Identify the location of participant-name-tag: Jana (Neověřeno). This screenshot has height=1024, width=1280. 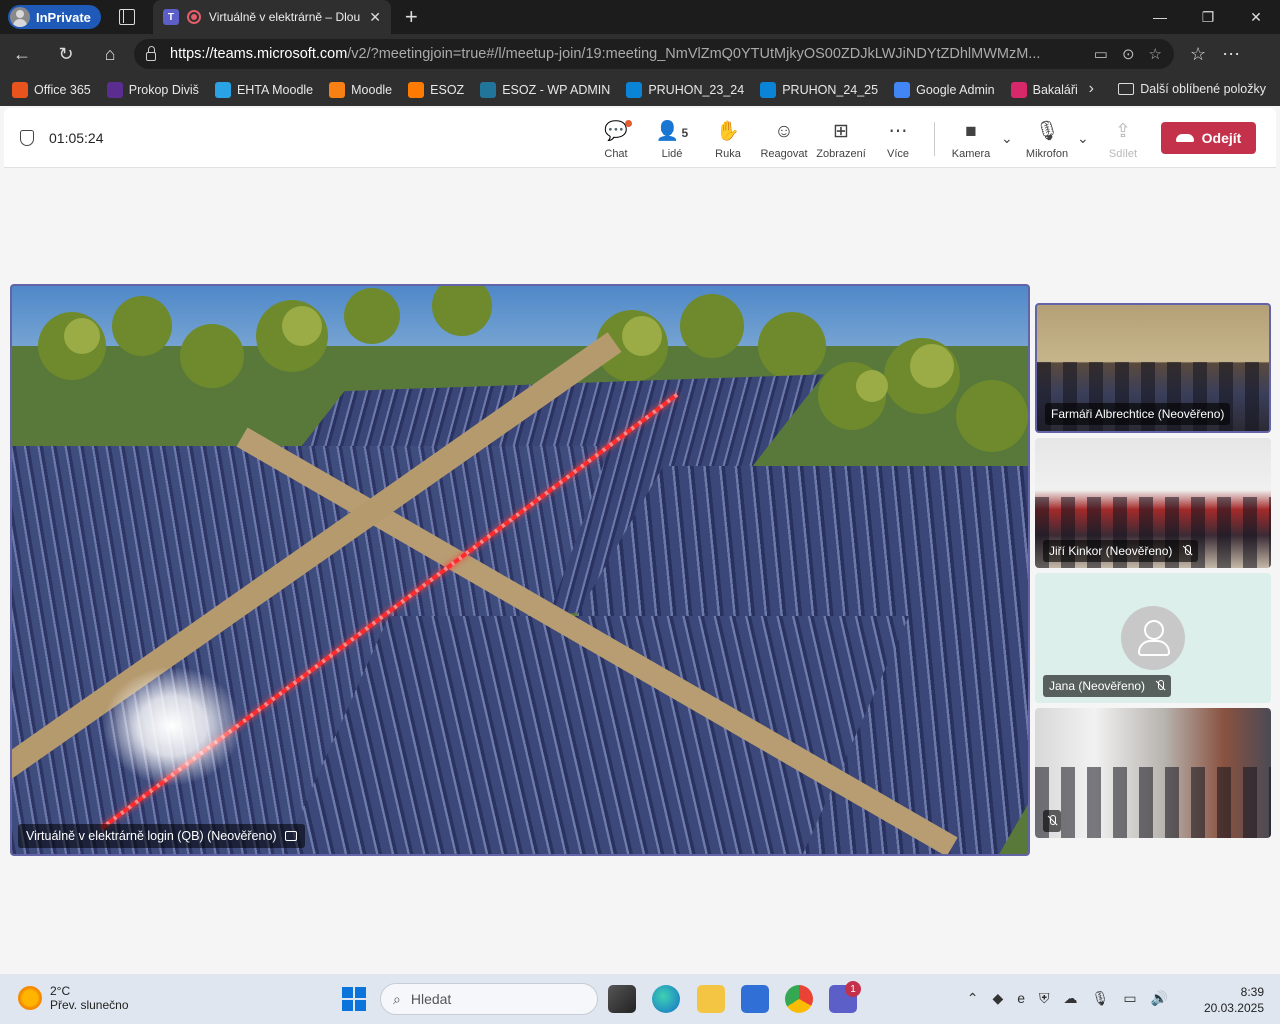
(1107, 686).